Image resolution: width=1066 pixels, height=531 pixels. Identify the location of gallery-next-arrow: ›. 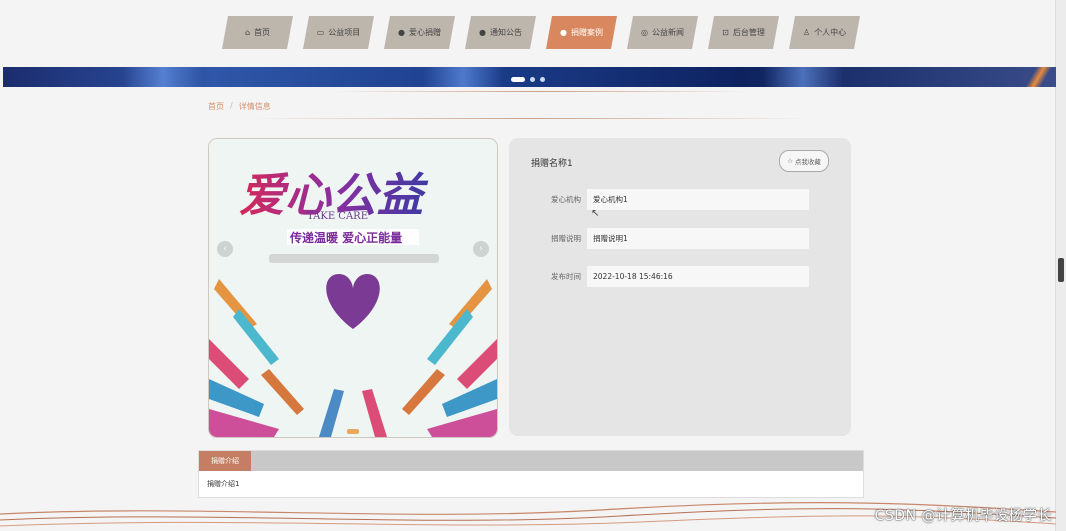
(481, 249).